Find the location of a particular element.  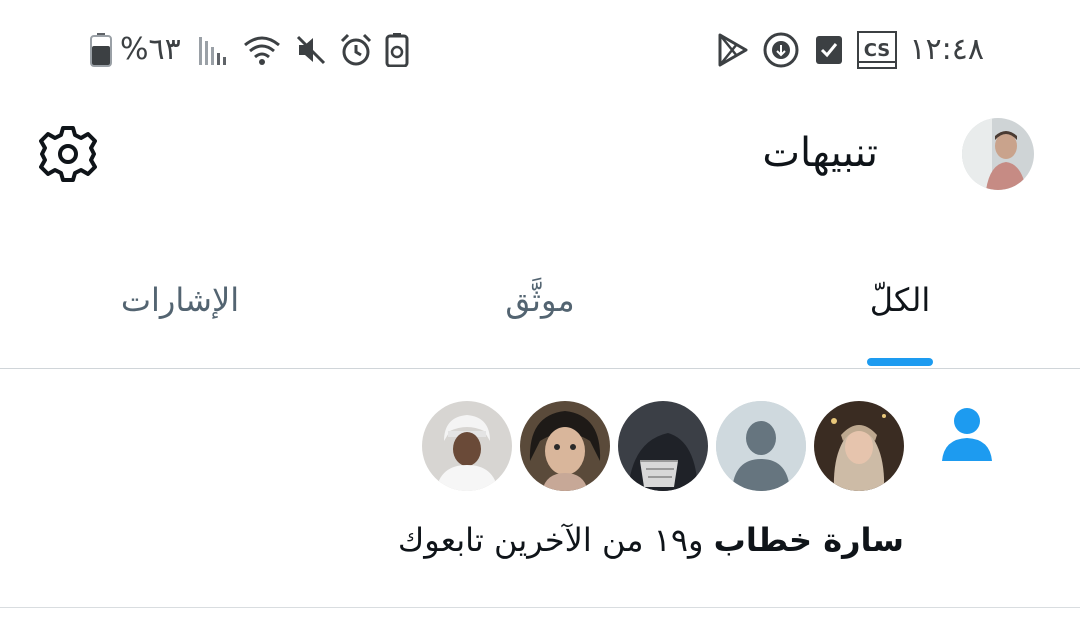

tab-verified-label: موثَّق is located at coordinates (540, 300).